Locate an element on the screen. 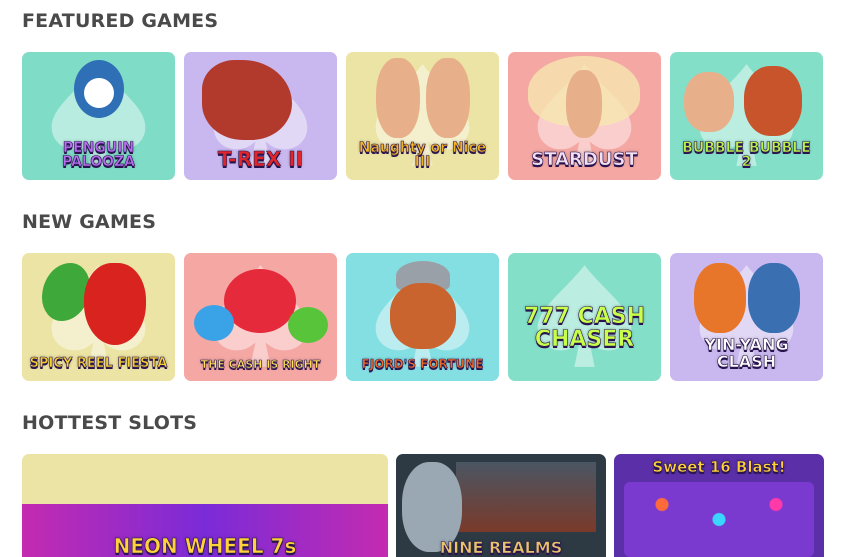 The width and height of the screenshot is (850, 557). candy-grid-image is located at coordinates (719, 519).